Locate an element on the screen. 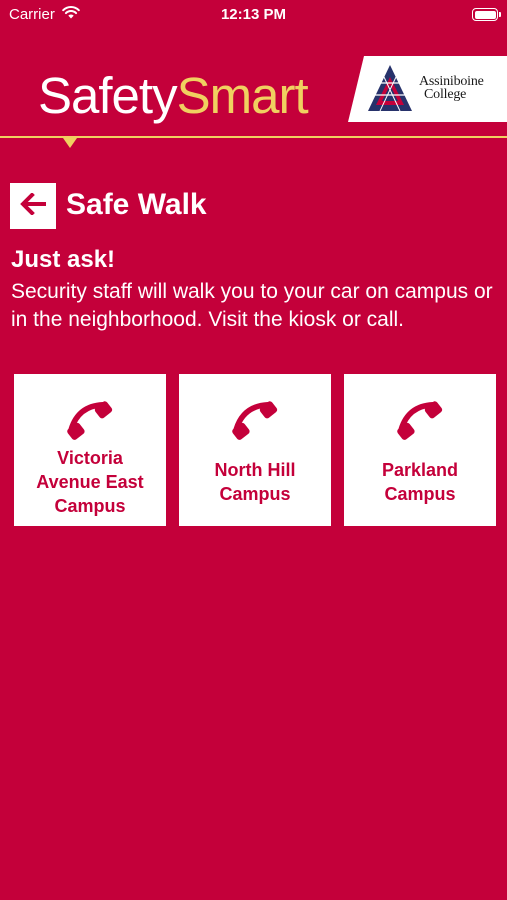 The image size is (507, 900). college-name: Assiniboine College is located at coordinates (451, 88).